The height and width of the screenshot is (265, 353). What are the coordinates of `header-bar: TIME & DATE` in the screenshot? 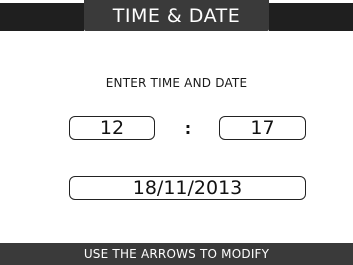 It's located at (176, 17).